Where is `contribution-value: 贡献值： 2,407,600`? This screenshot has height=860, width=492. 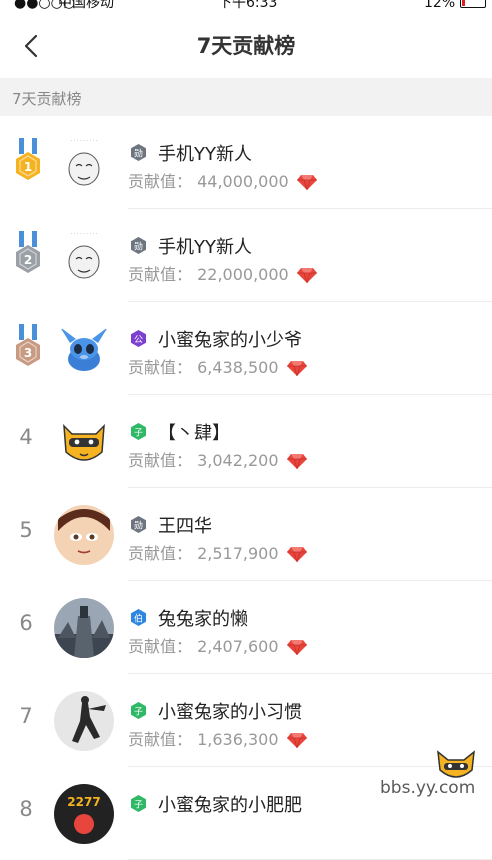 contribution-value: 贡献值： 2,407,600 is located at coordinates (217, 645).